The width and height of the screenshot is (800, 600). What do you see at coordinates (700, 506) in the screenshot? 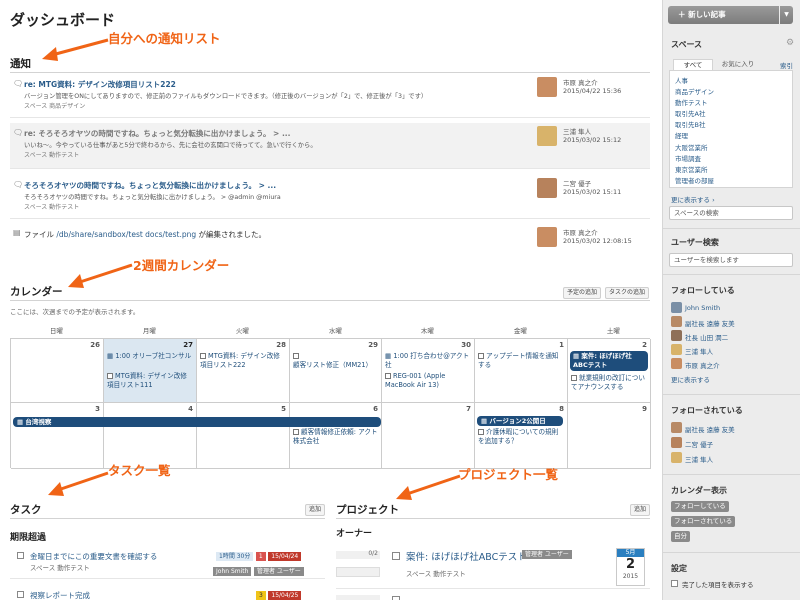
I see `calendar-following-button: フォローしている` at bounding box center [700, 506].